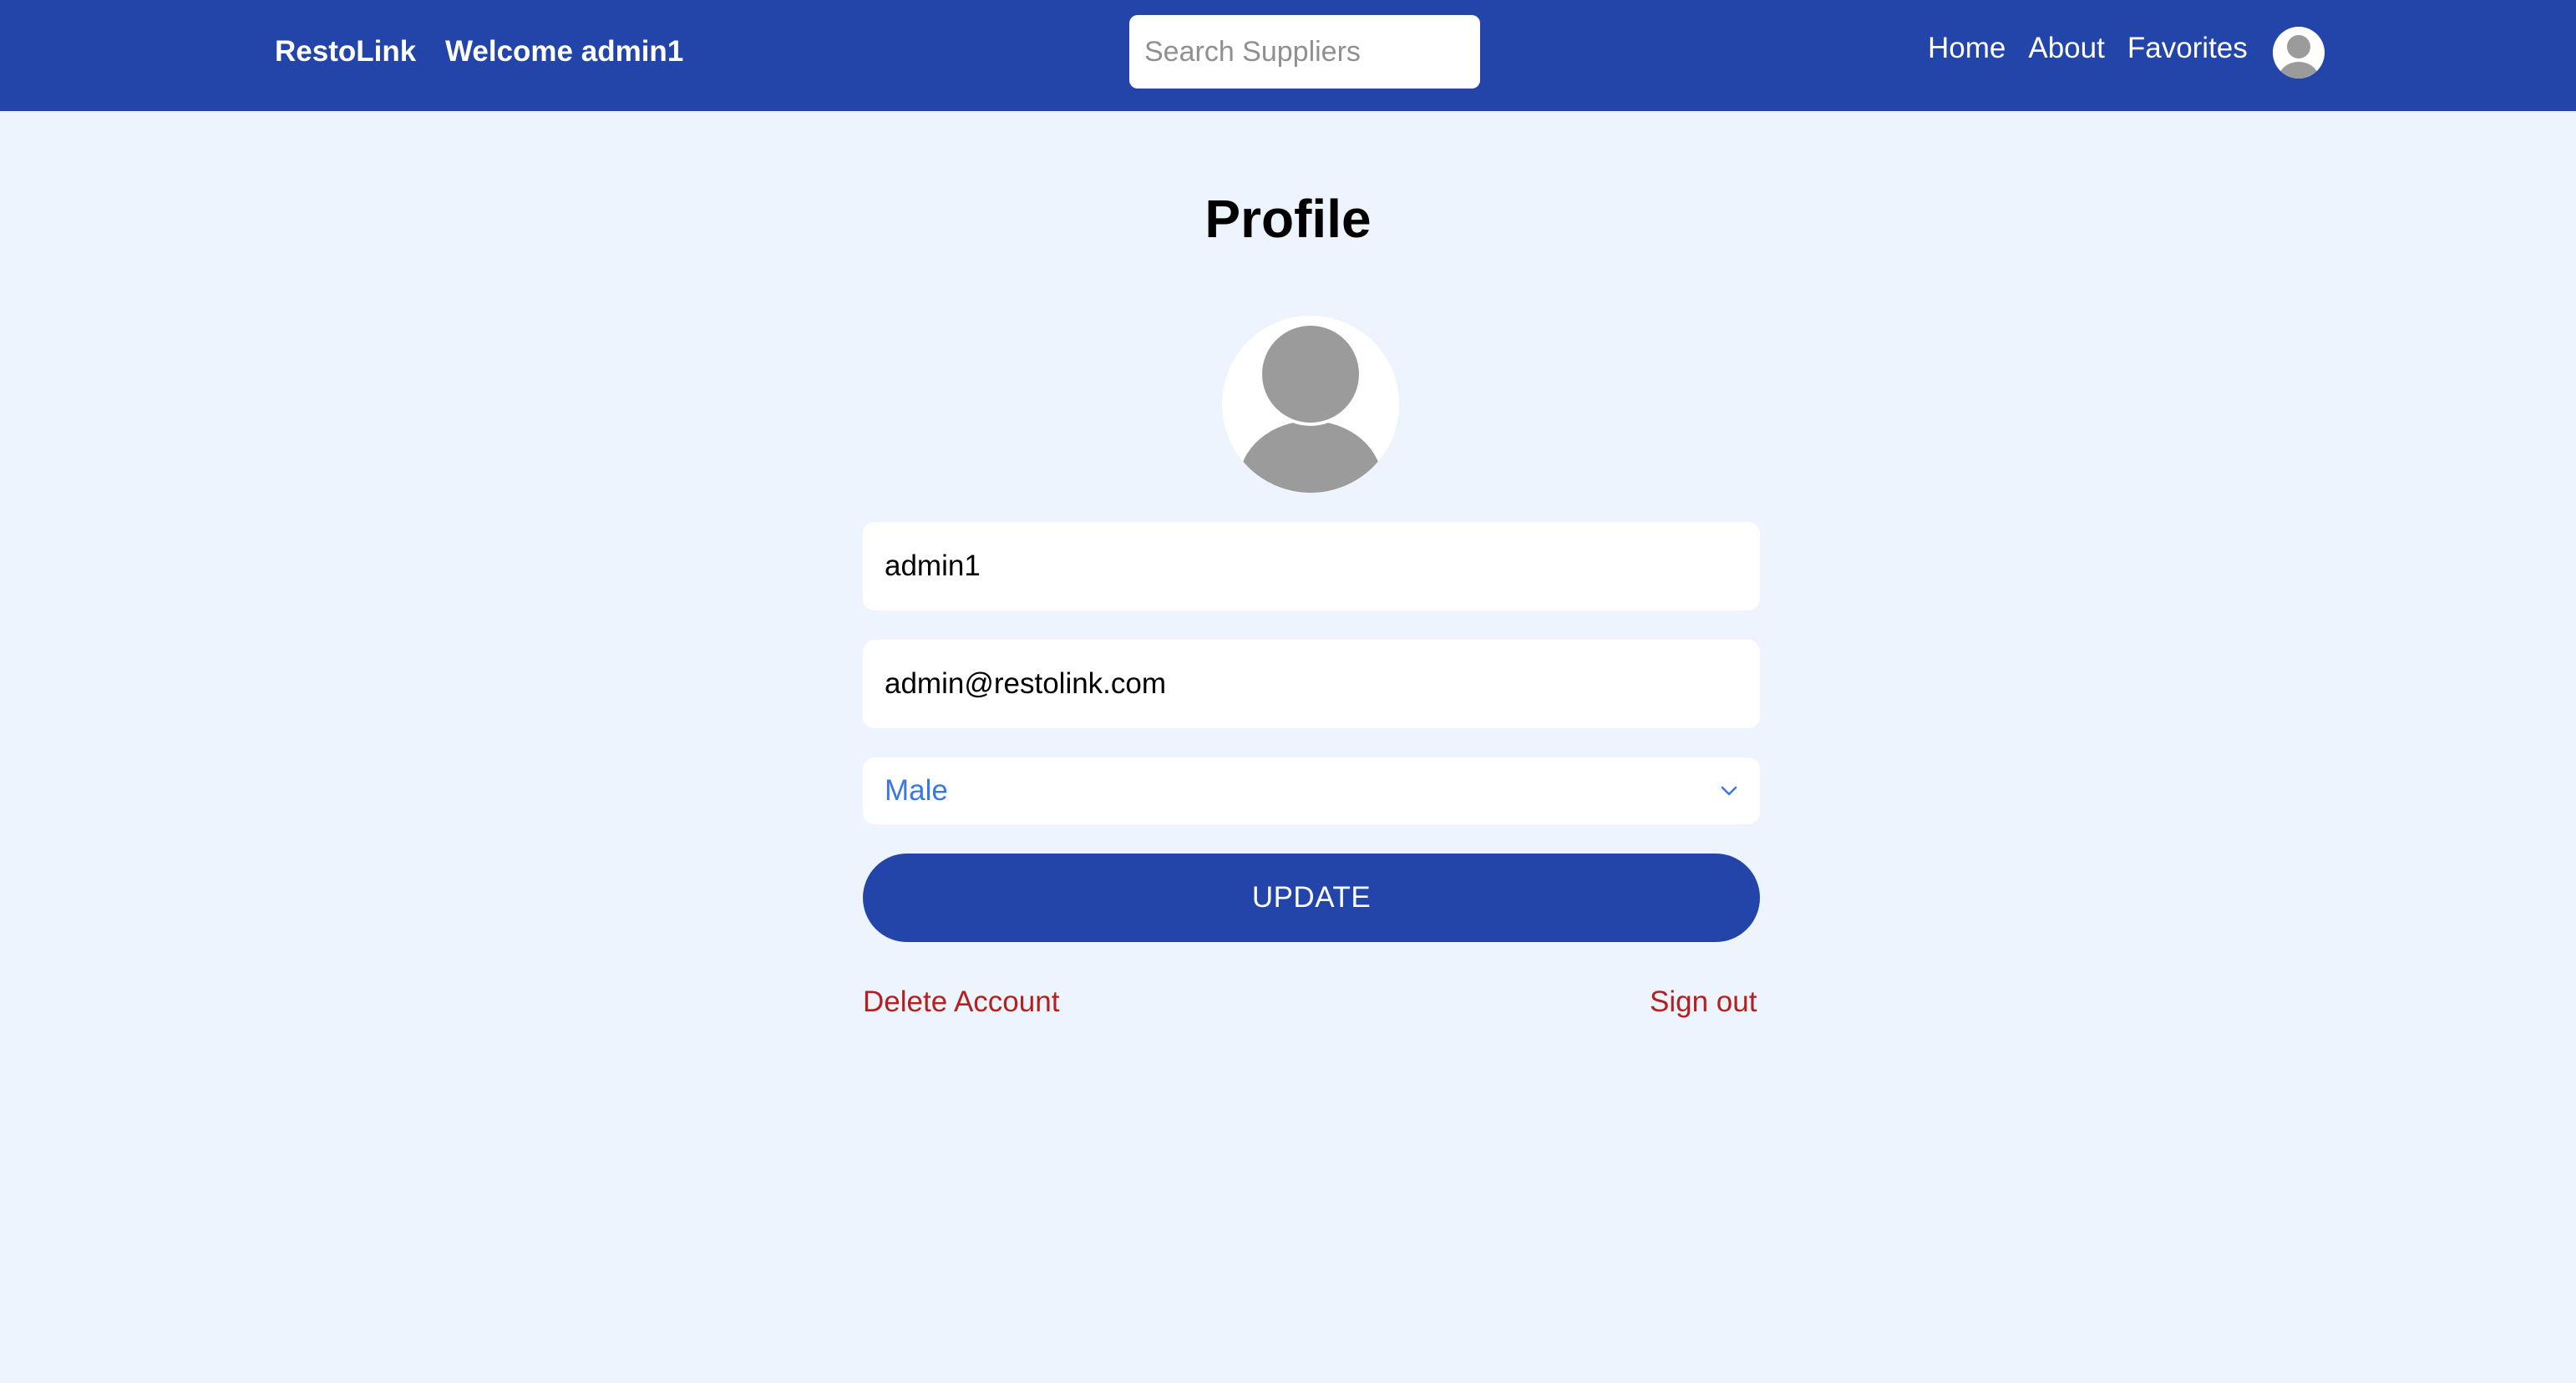 This screenshot has height=1383, width=2576. I want to click on gender-select-value: Male, so click(916, 791).